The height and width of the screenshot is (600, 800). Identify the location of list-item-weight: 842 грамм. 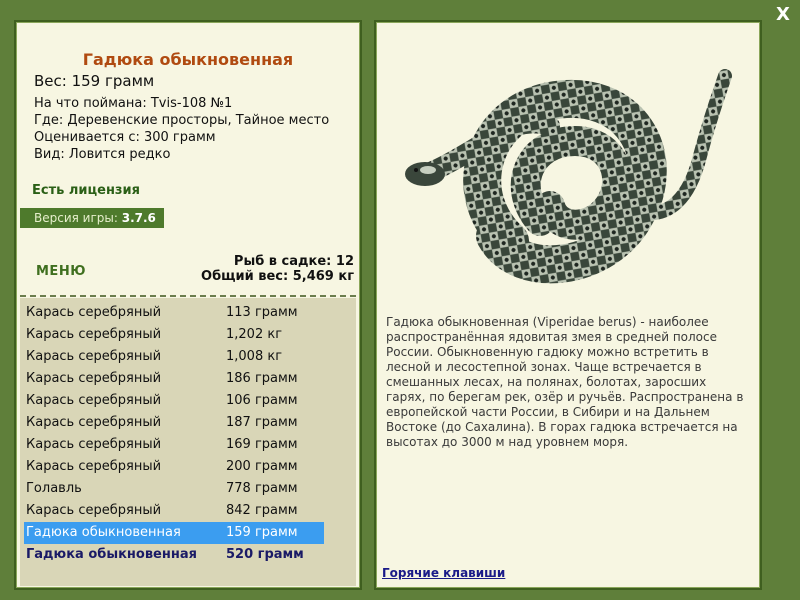
(262, 510).